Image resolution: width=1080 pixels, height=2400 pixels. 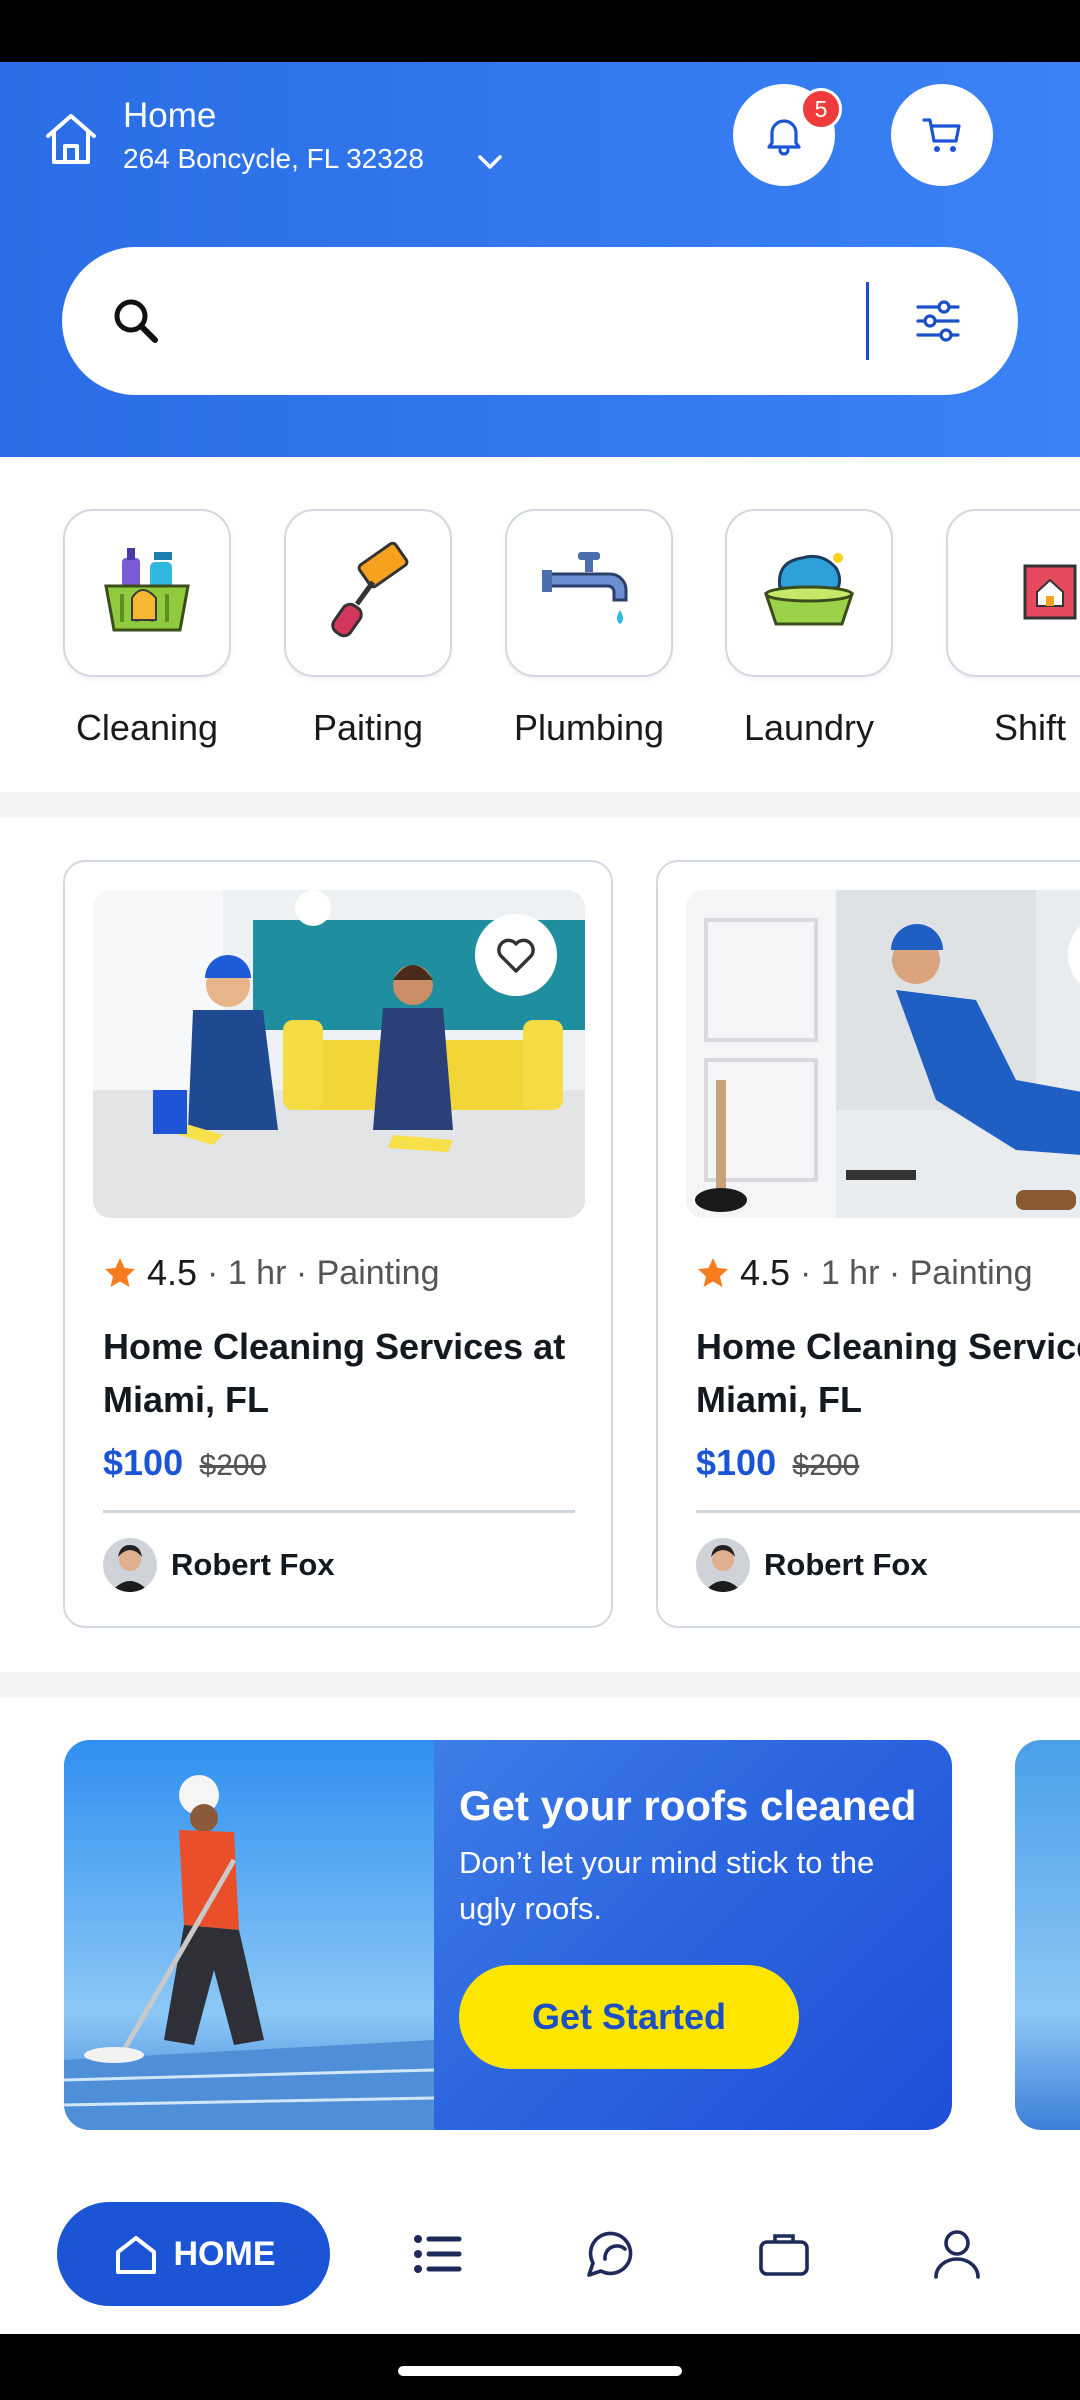 What do you see at coordinates (224, 2253) in the screenshot?
I see `nav-home-label: HOME` at bounding box center [224, 2253].